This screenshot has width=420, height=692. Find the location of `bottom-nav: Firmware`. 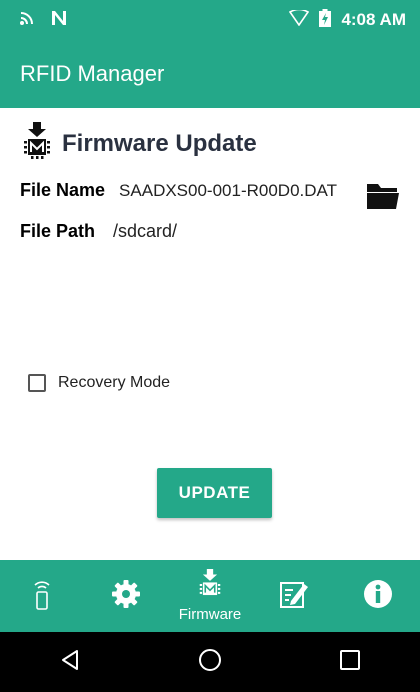

bottom-nav: Firmware is located at coordinates (210, 596).